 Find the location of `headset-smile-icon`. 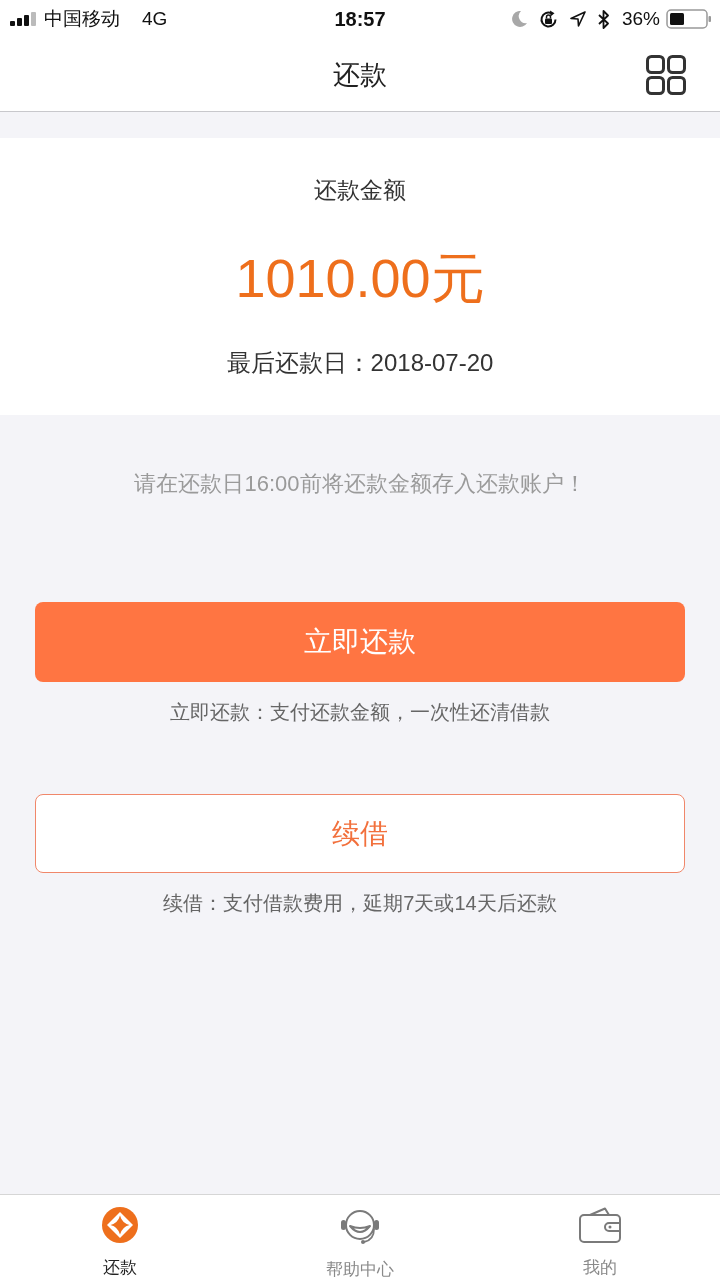

headset-smile-icon is located at coordinates (360, 1226).